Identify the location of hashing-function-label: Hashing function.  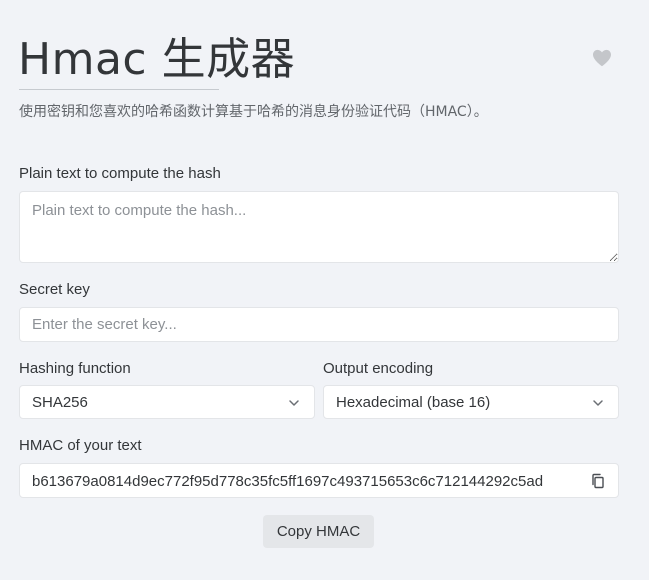
(75, 368).